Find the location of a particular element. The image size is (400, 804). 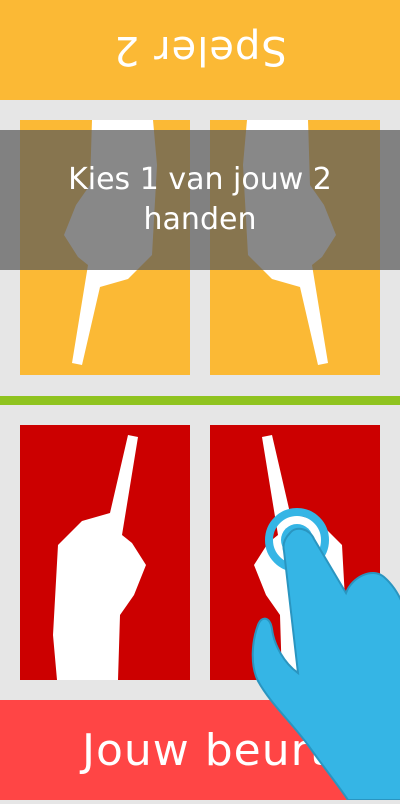

instruction-text: Kies 1 van jouw 2 handen is located at coordinates (200, 199).